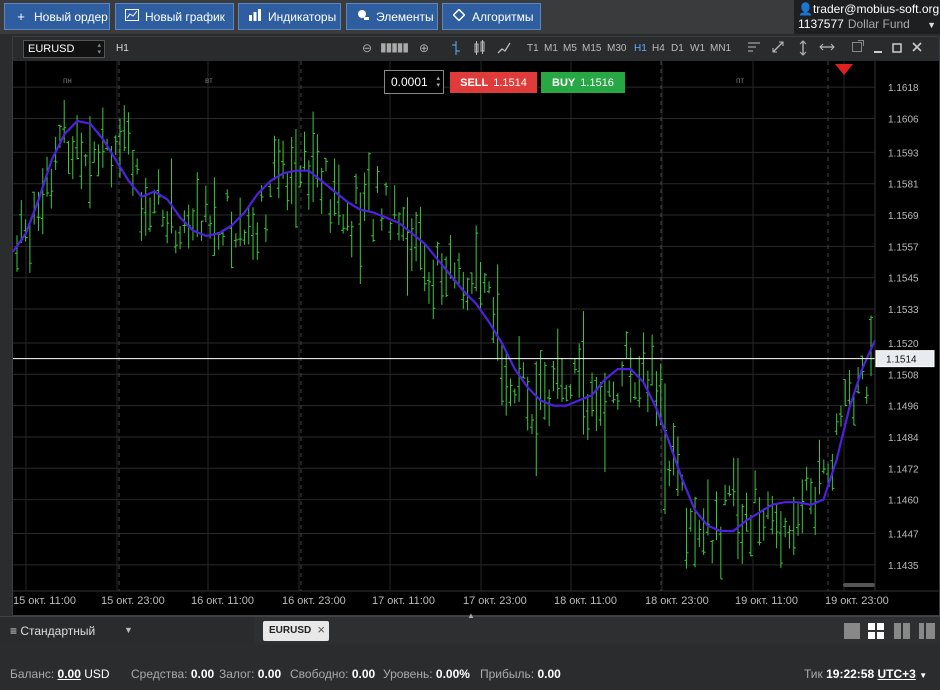 This screenshot has height=690, width=940. What do you see at coordinates (426, 674) in the screenshot?
I see `margin-level: Уровень: 0.00%` at bounding box center [426, 674].